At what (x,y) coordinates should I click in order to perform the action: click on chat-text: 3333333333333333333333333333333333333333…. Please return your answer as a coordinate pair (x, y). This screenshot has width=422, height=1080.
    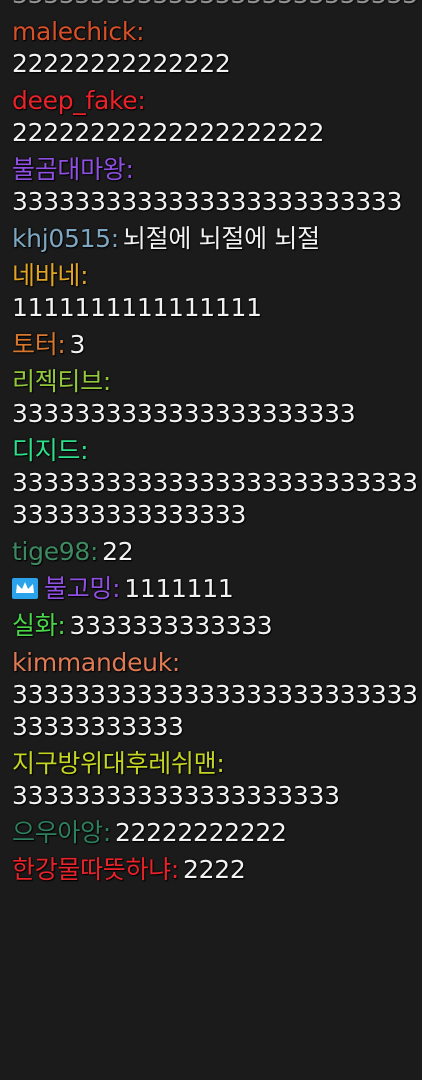
    Looking at the image, I should click on (215, 498).